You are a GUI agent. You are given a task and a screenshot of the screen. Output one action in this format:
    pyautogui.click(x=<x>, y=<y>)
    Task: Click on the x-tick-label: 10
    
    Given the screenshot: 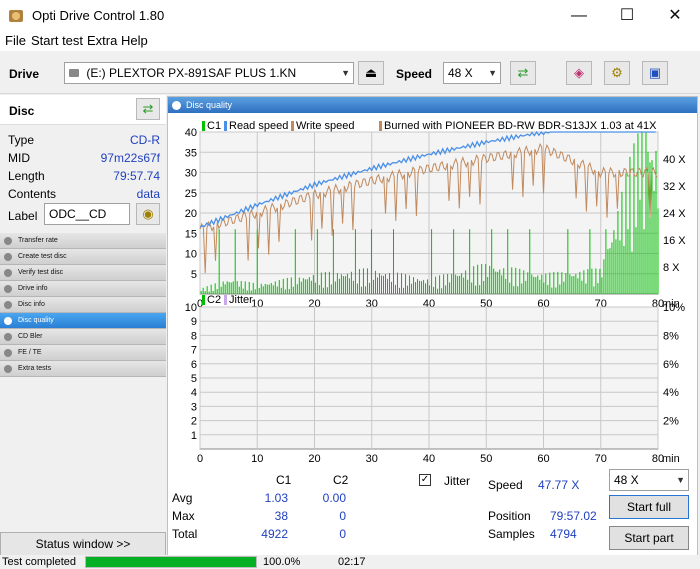 What is the action you would take?
    pyautogui.click(x=257, y=459)
    